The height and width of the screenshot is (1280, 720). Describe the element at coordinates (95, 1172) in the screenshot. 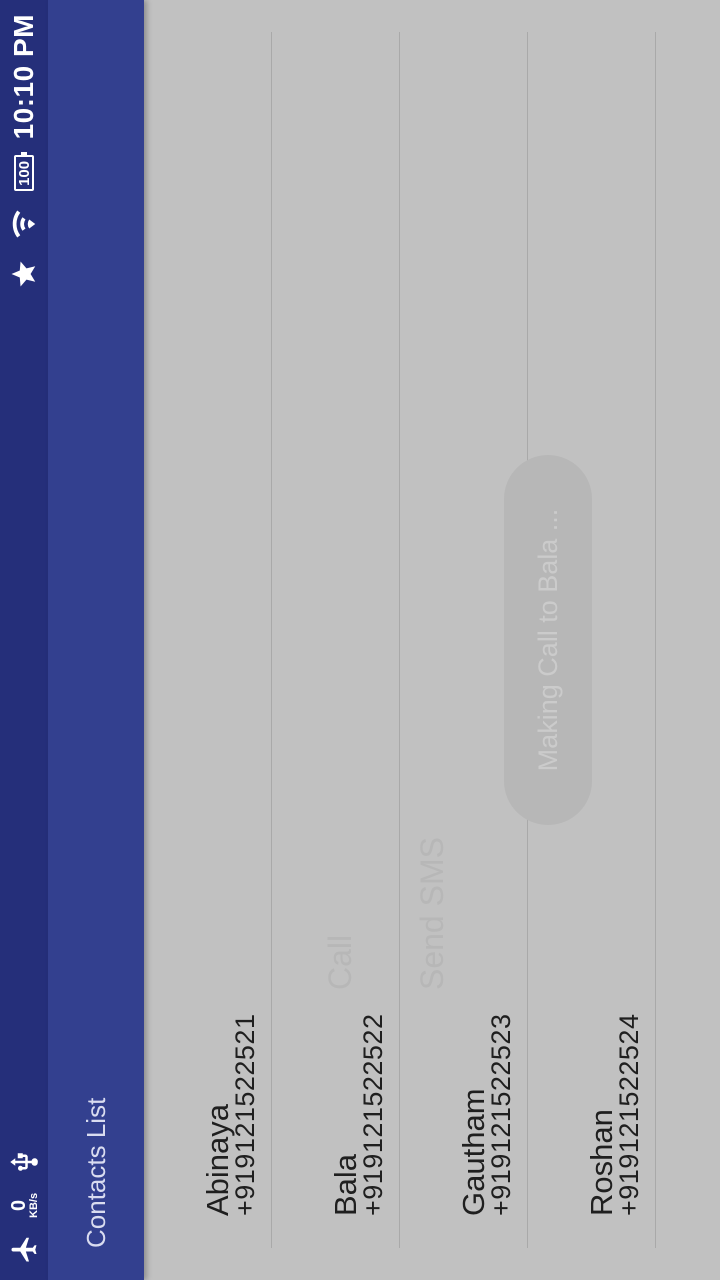

I see `page-title: Contacts List` at that location.